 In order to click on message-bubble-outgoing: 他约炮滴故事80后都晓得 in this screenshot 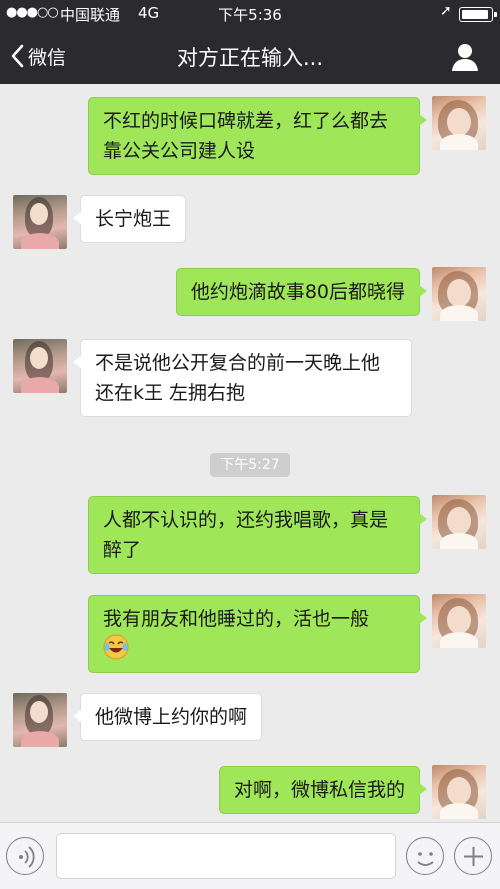, I will do `click(301, 292)`.